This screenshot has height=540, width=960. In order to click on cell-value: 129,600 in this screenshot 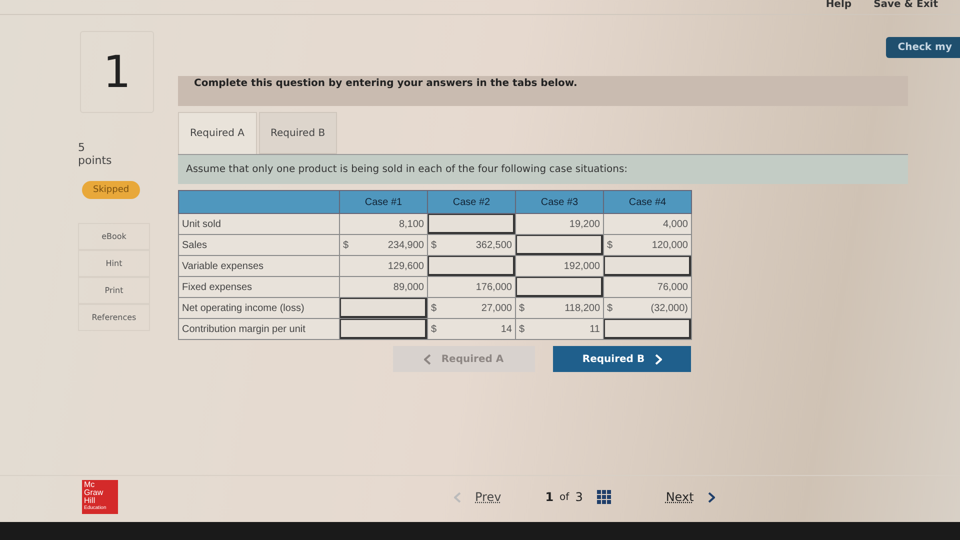, I will do `click(406, 266)`.